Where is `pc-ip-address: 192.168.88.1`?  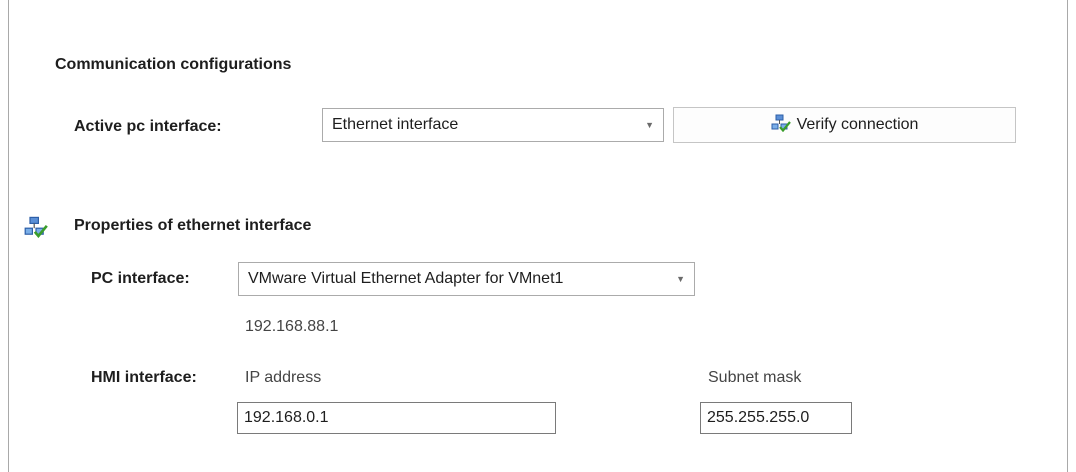 pc-ip-address: 192.168.88.1 is located at coordinates (292, 326).